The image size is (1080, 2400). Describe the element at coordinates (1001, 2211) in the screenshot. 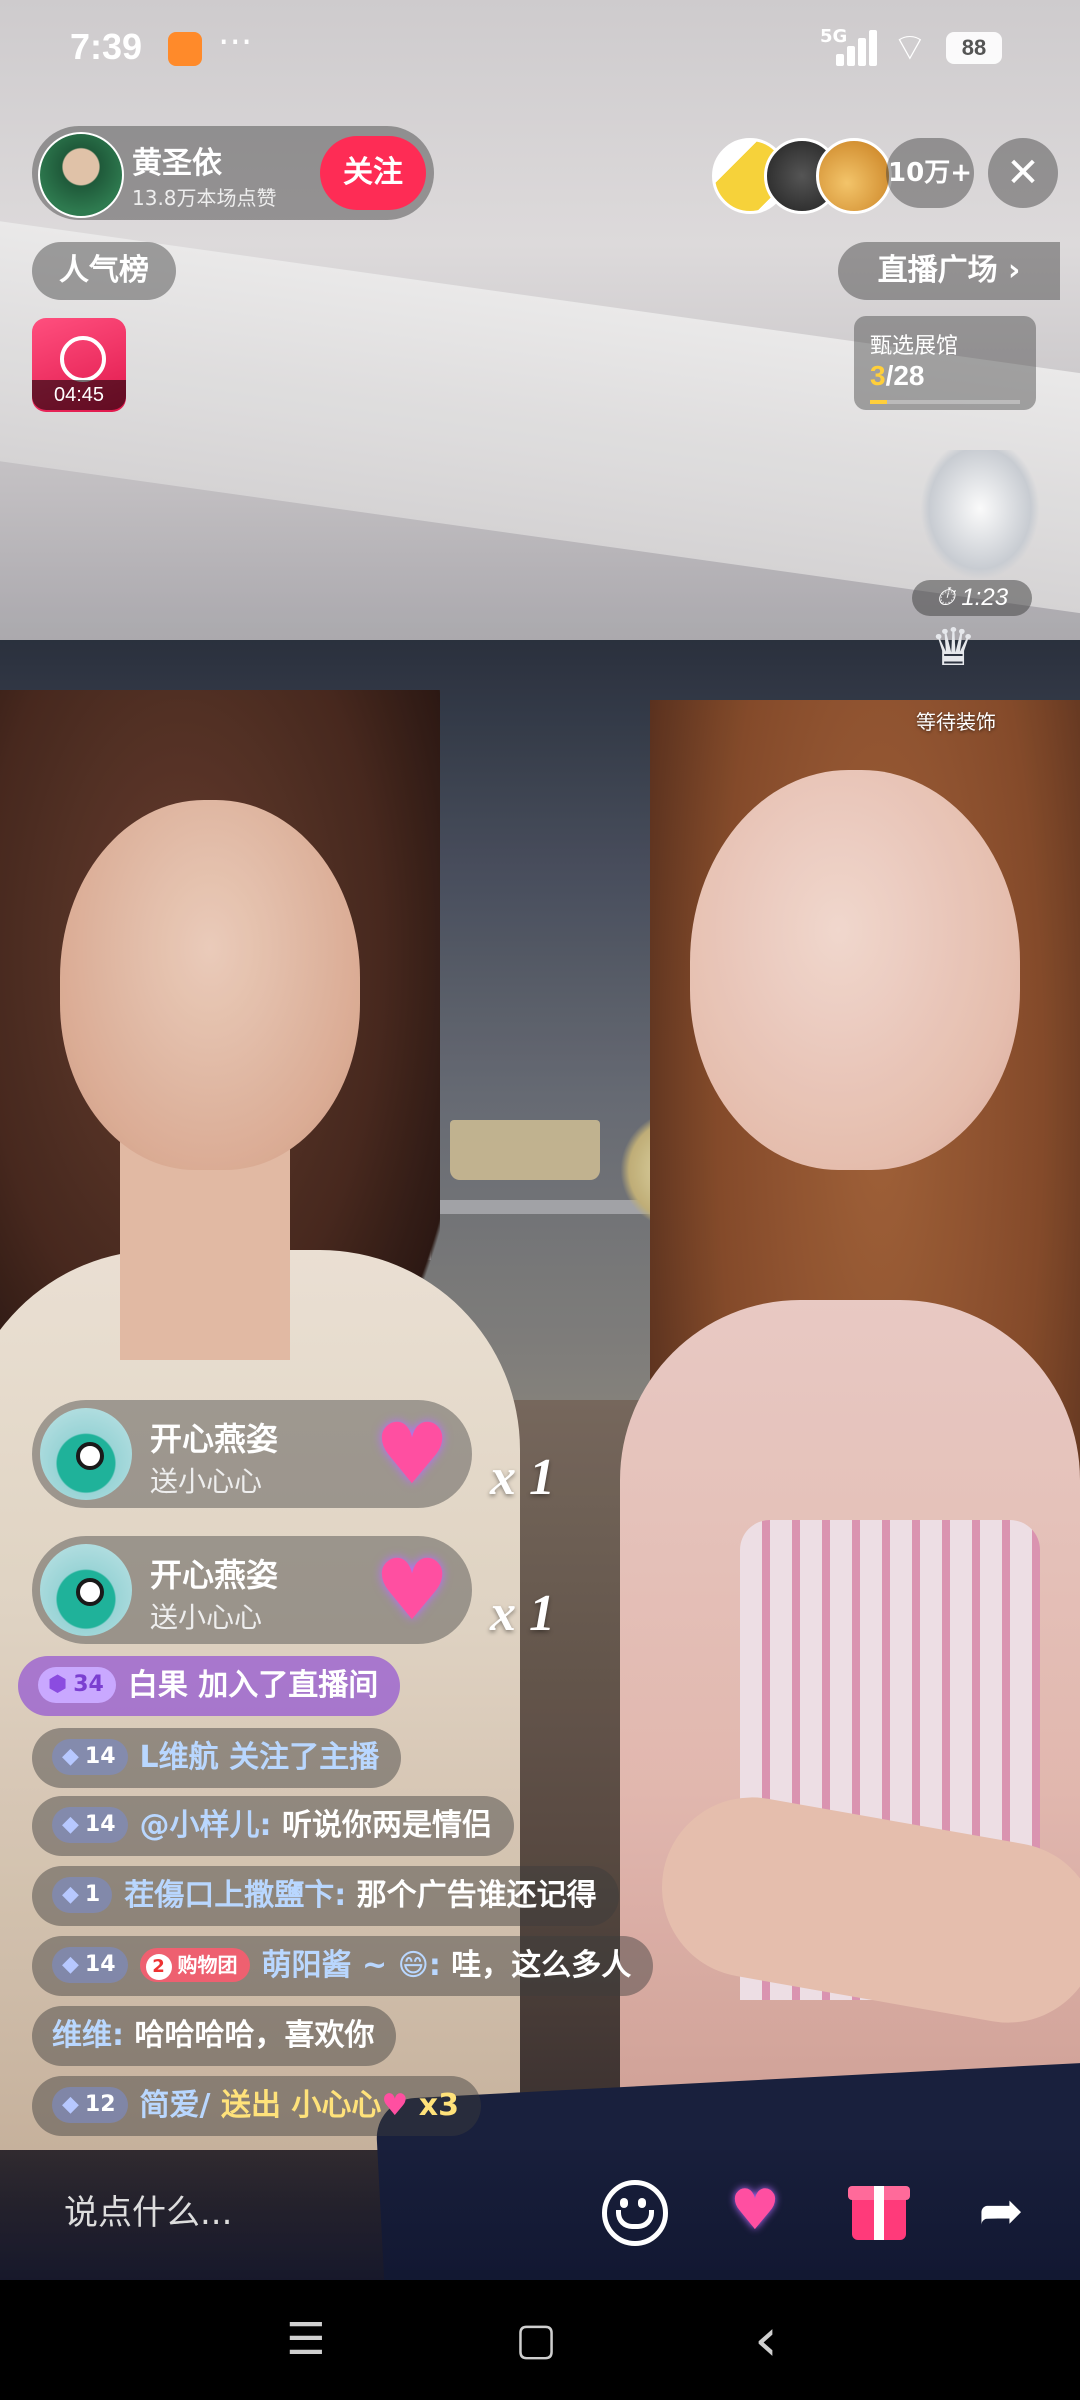

I see `share-icon: ➦` at that location.